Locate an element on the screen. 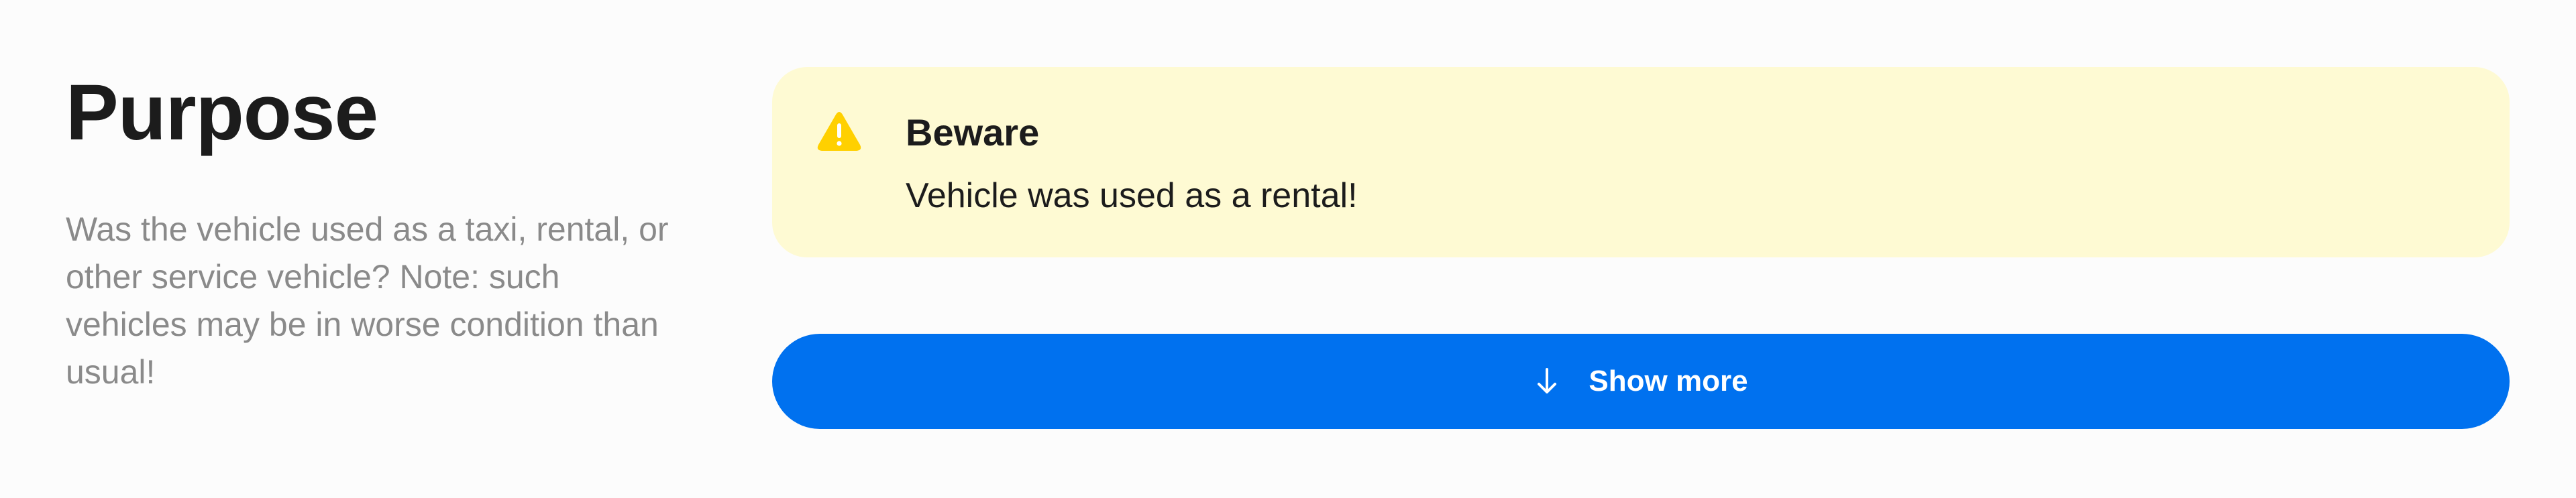 This screenshot has height=498, width=2576. arrow-down-icon is located at coordinates (1547, 380).